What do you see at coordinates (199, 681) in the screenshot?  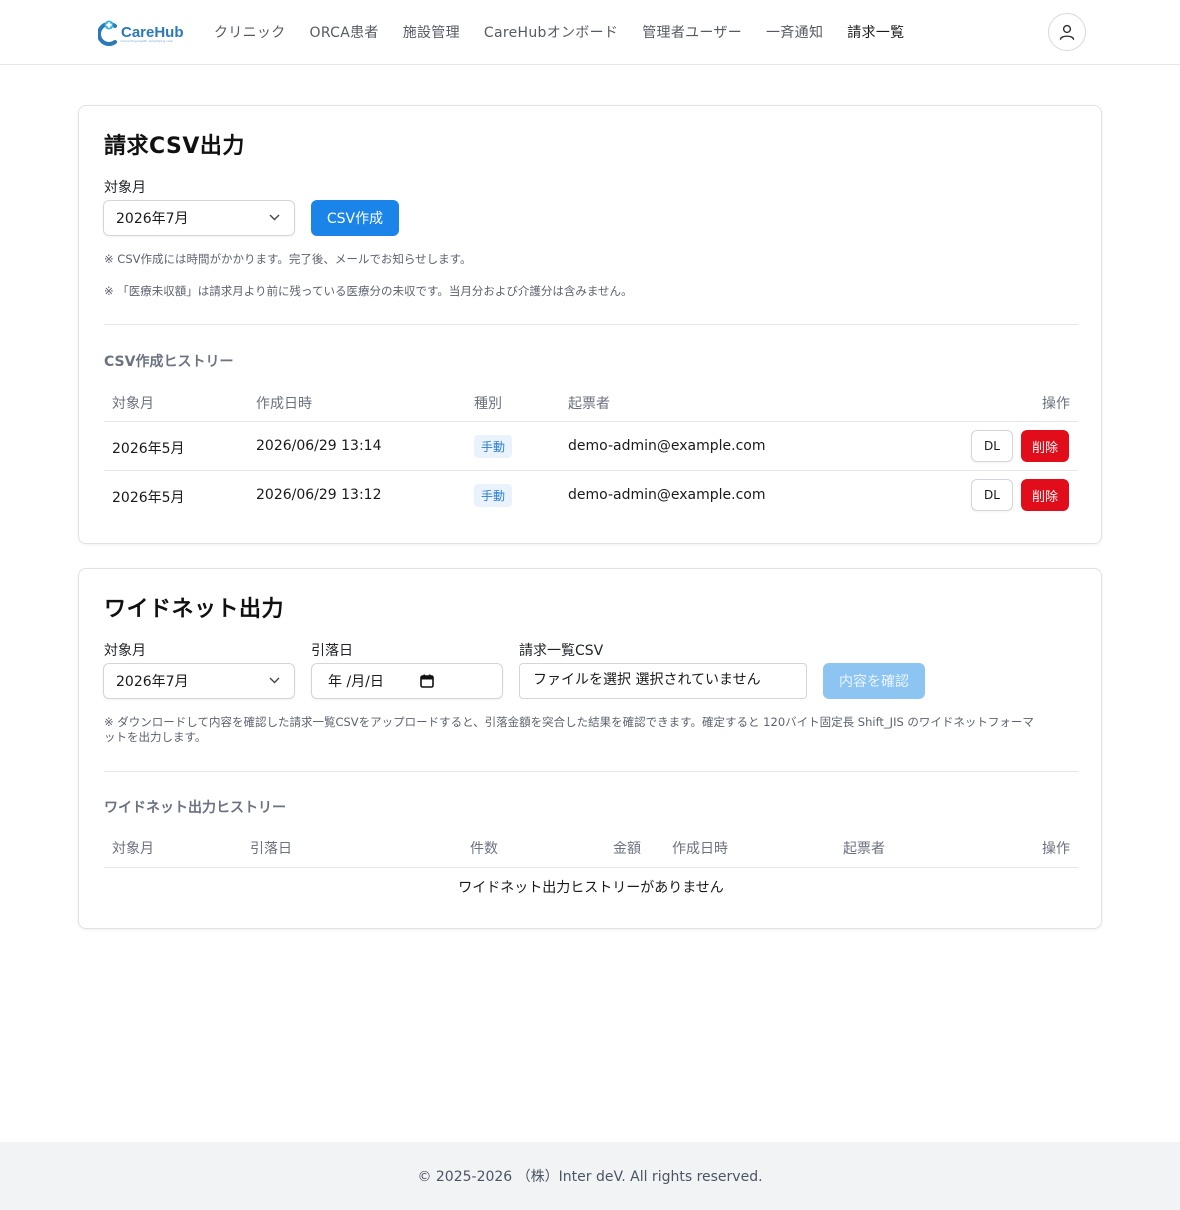 I see `widenet-month-select: 2026年7月` at bounding box center [199, 681].